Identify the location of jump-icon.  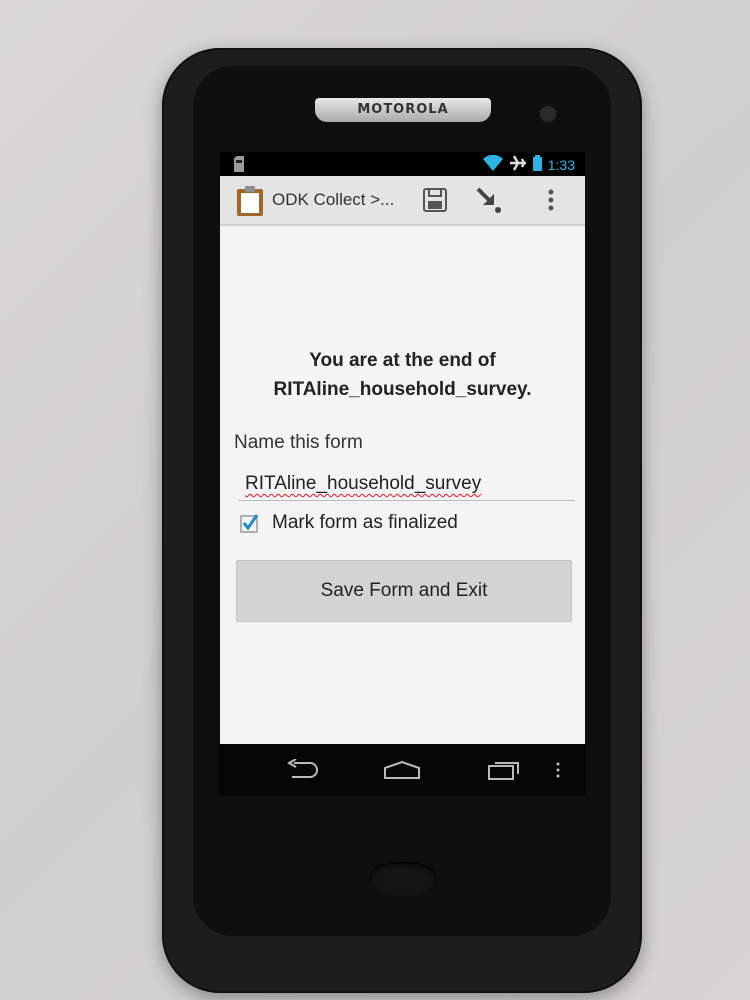
(489, 200).